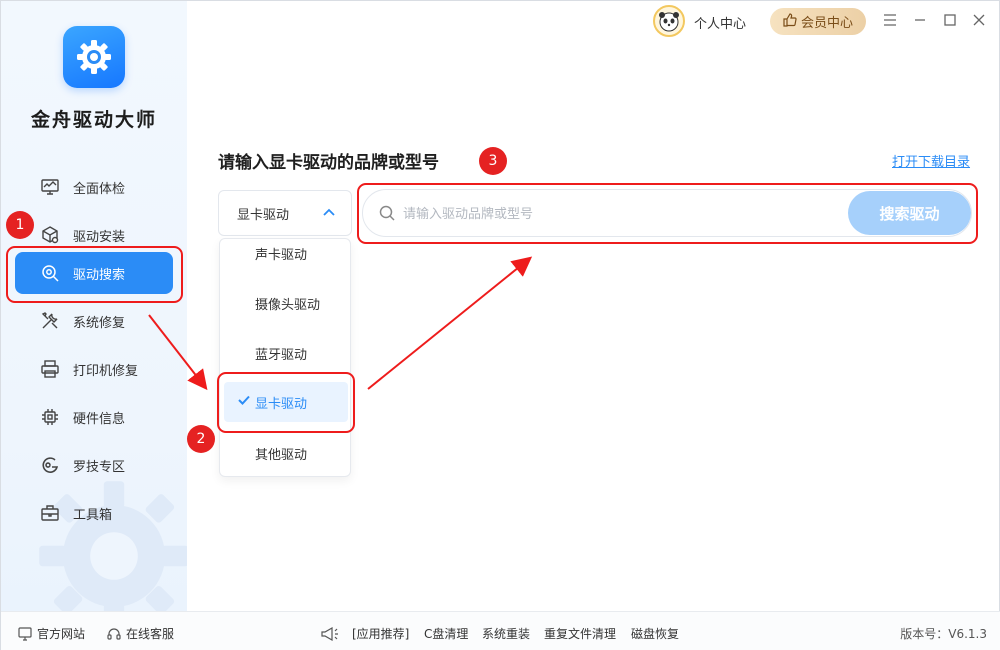 The height and width of the screenshot is (650, 1000). What do you see at coordinates (790, 21) in the screenshot?
I see `thumb-up-icon` at bounding box center [790, 21].